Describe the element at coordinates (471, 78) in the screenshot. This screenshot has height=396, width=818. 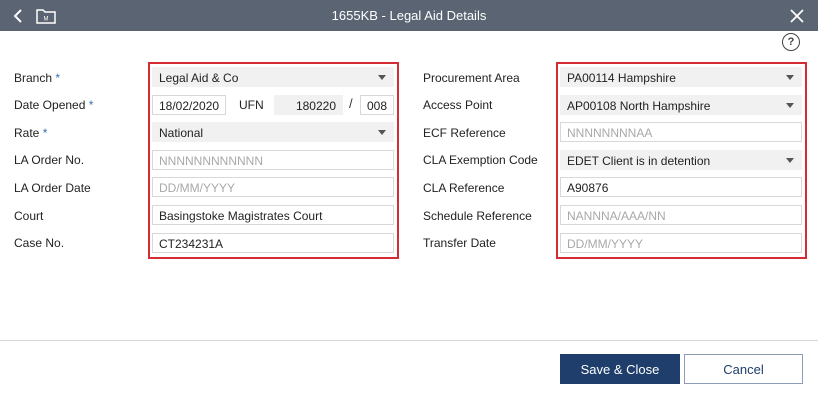
I see `procurement-area-label: Procurement Area` at that location.